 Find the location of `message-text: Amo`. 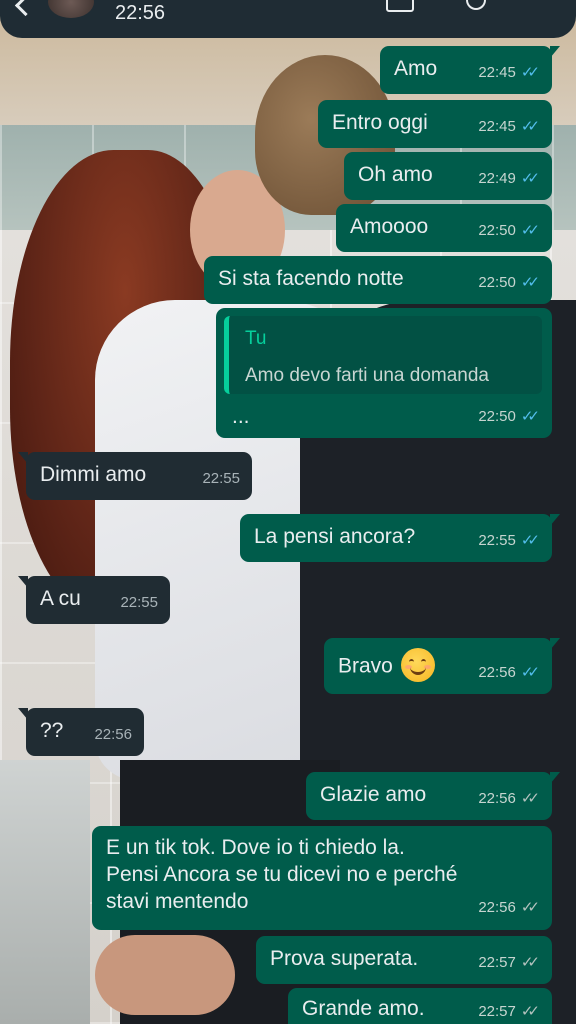

message-text: Amo is located at coordinates (416, 68).